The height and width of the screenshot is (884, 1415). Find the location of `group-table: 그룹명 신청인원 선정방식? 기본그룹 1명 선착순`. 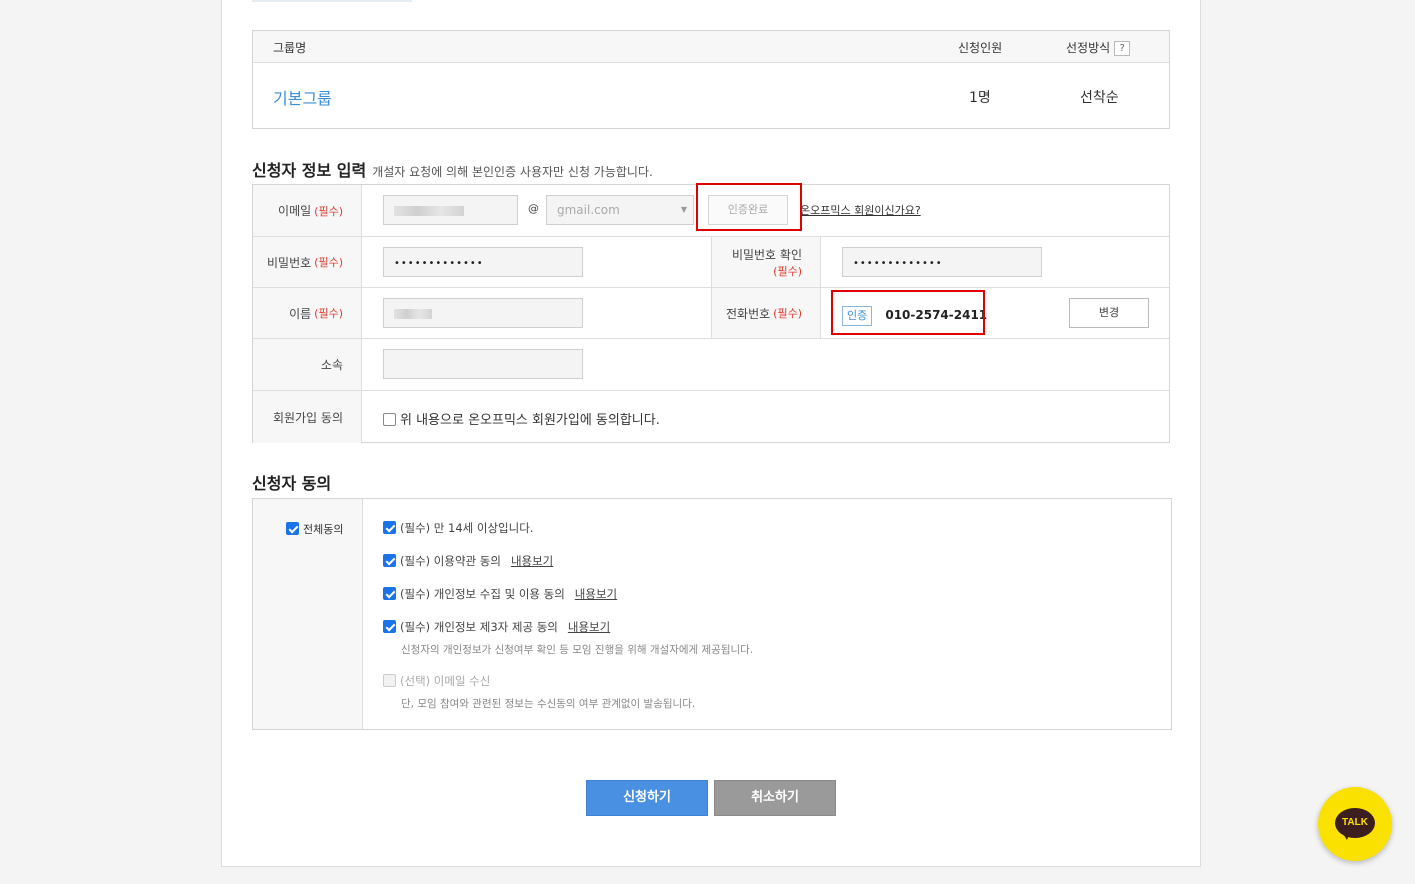

group-table: 그룹명 신청인원 선정방식? 기본그룹 1명 선착순 is located at coordinates (711, 79).